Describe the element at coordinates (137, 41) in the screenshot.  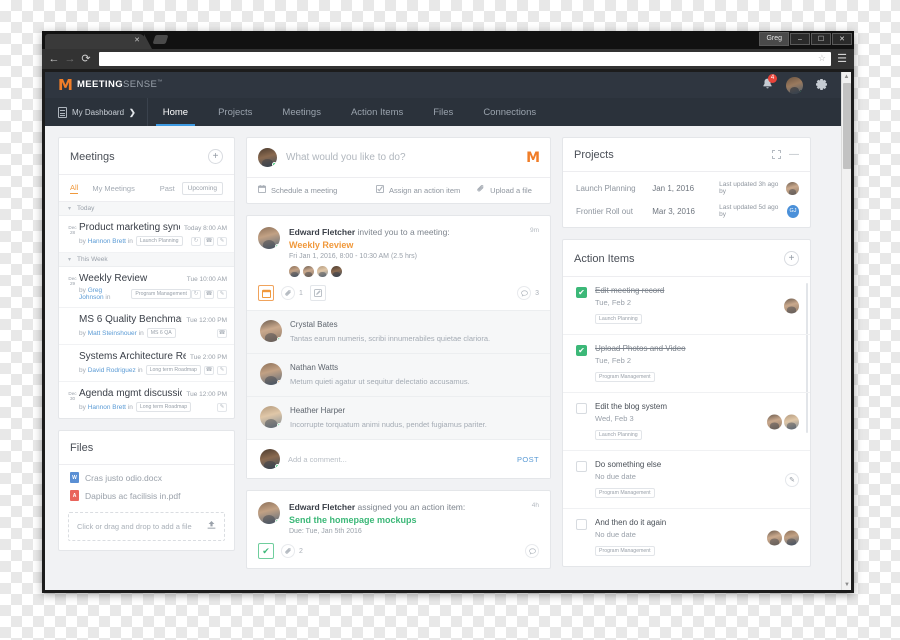
I see `tab-close-icon: ✕` at that location.